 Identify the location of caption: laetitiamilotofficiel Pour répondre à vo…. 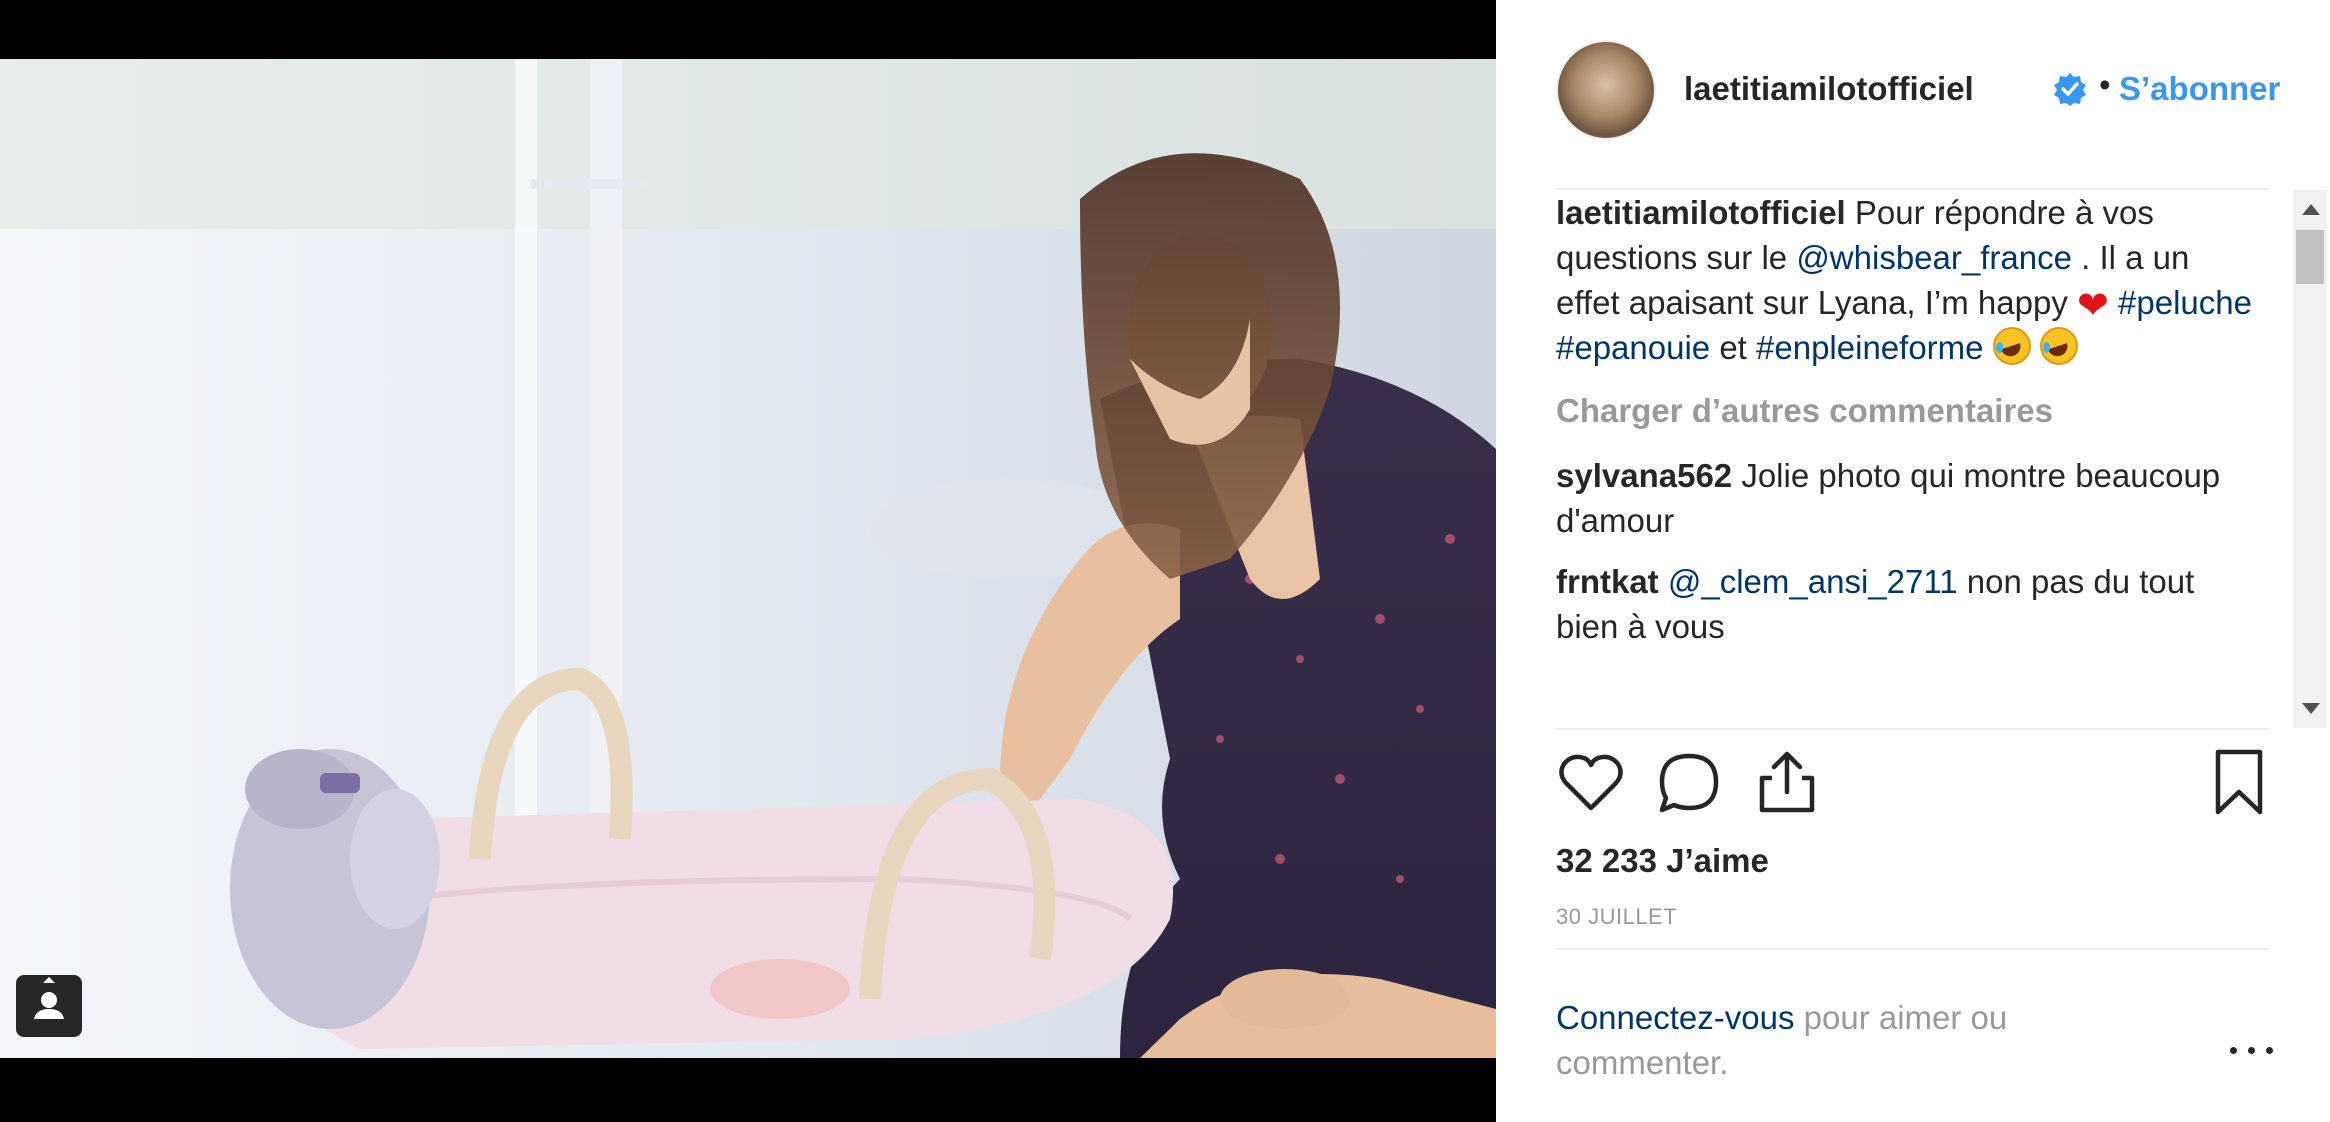
(1906, 280).